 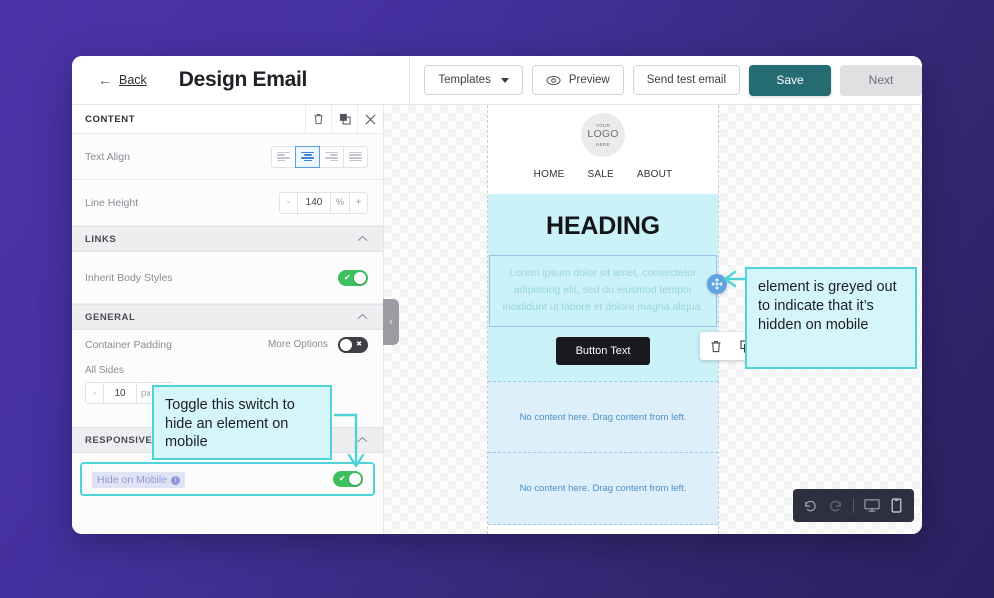 I want to click on email-button-area: Button Text, so click(x=625, y=354).